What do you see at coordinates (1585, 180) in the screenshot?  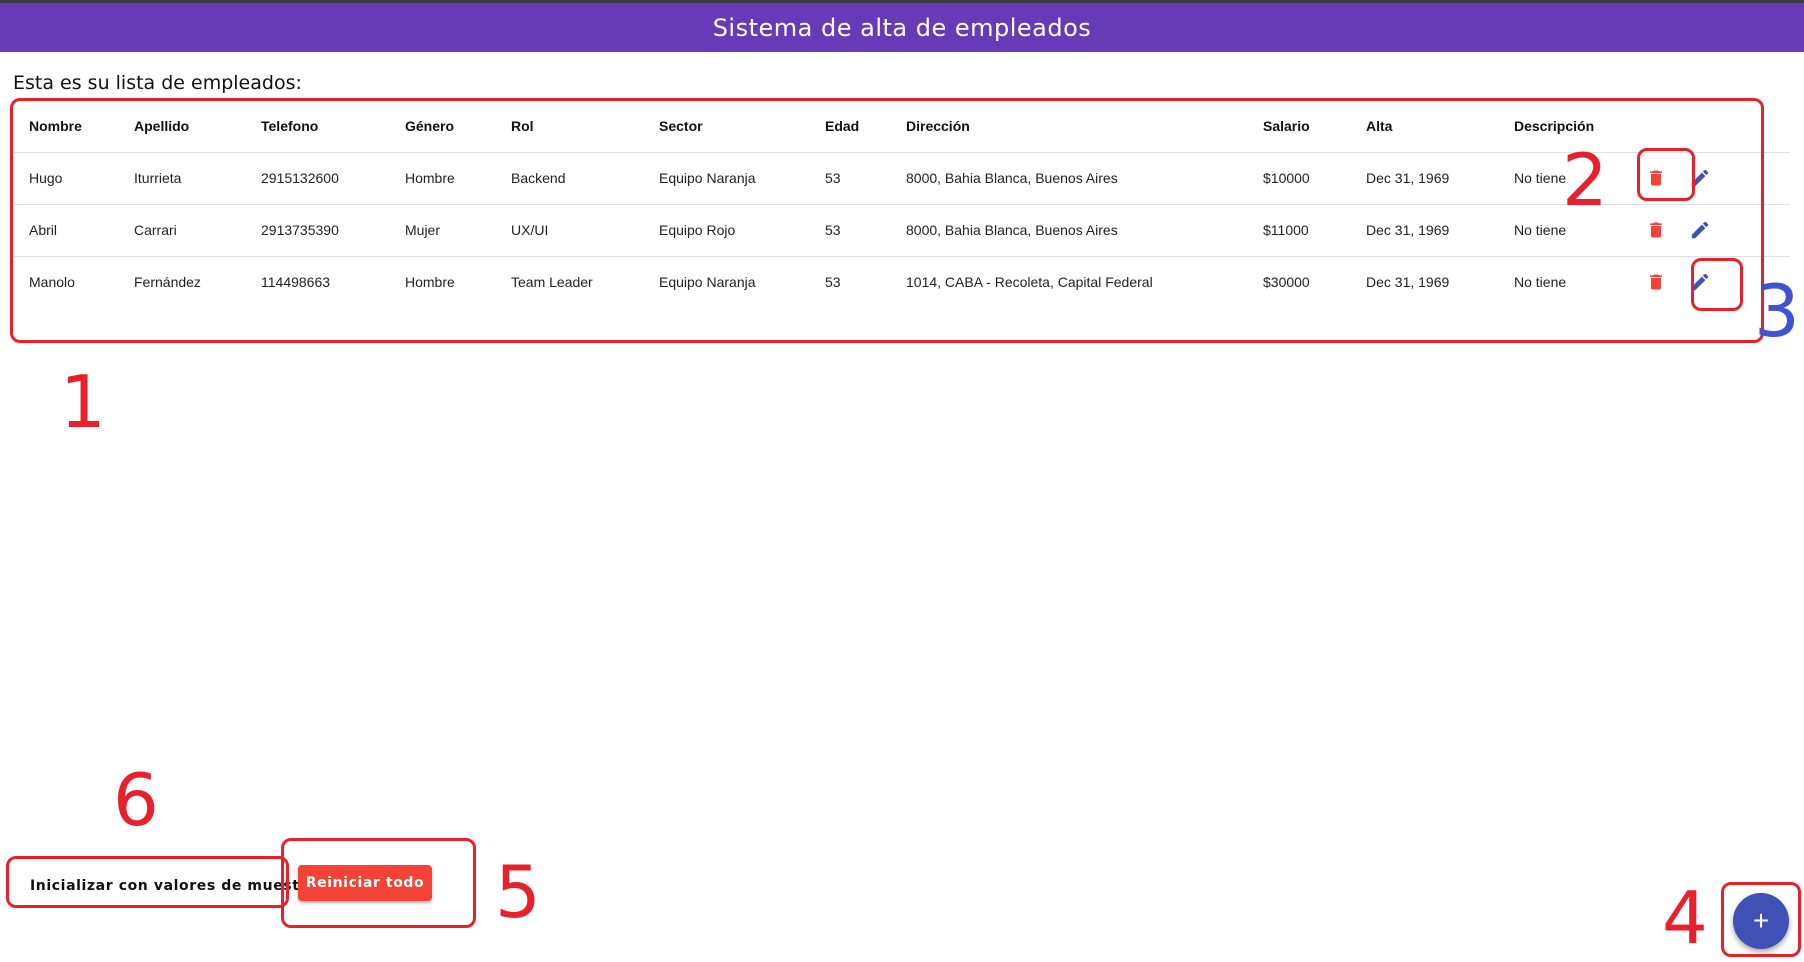 I see `annotation-number-2: 2` at bounding box center [1585, 180].